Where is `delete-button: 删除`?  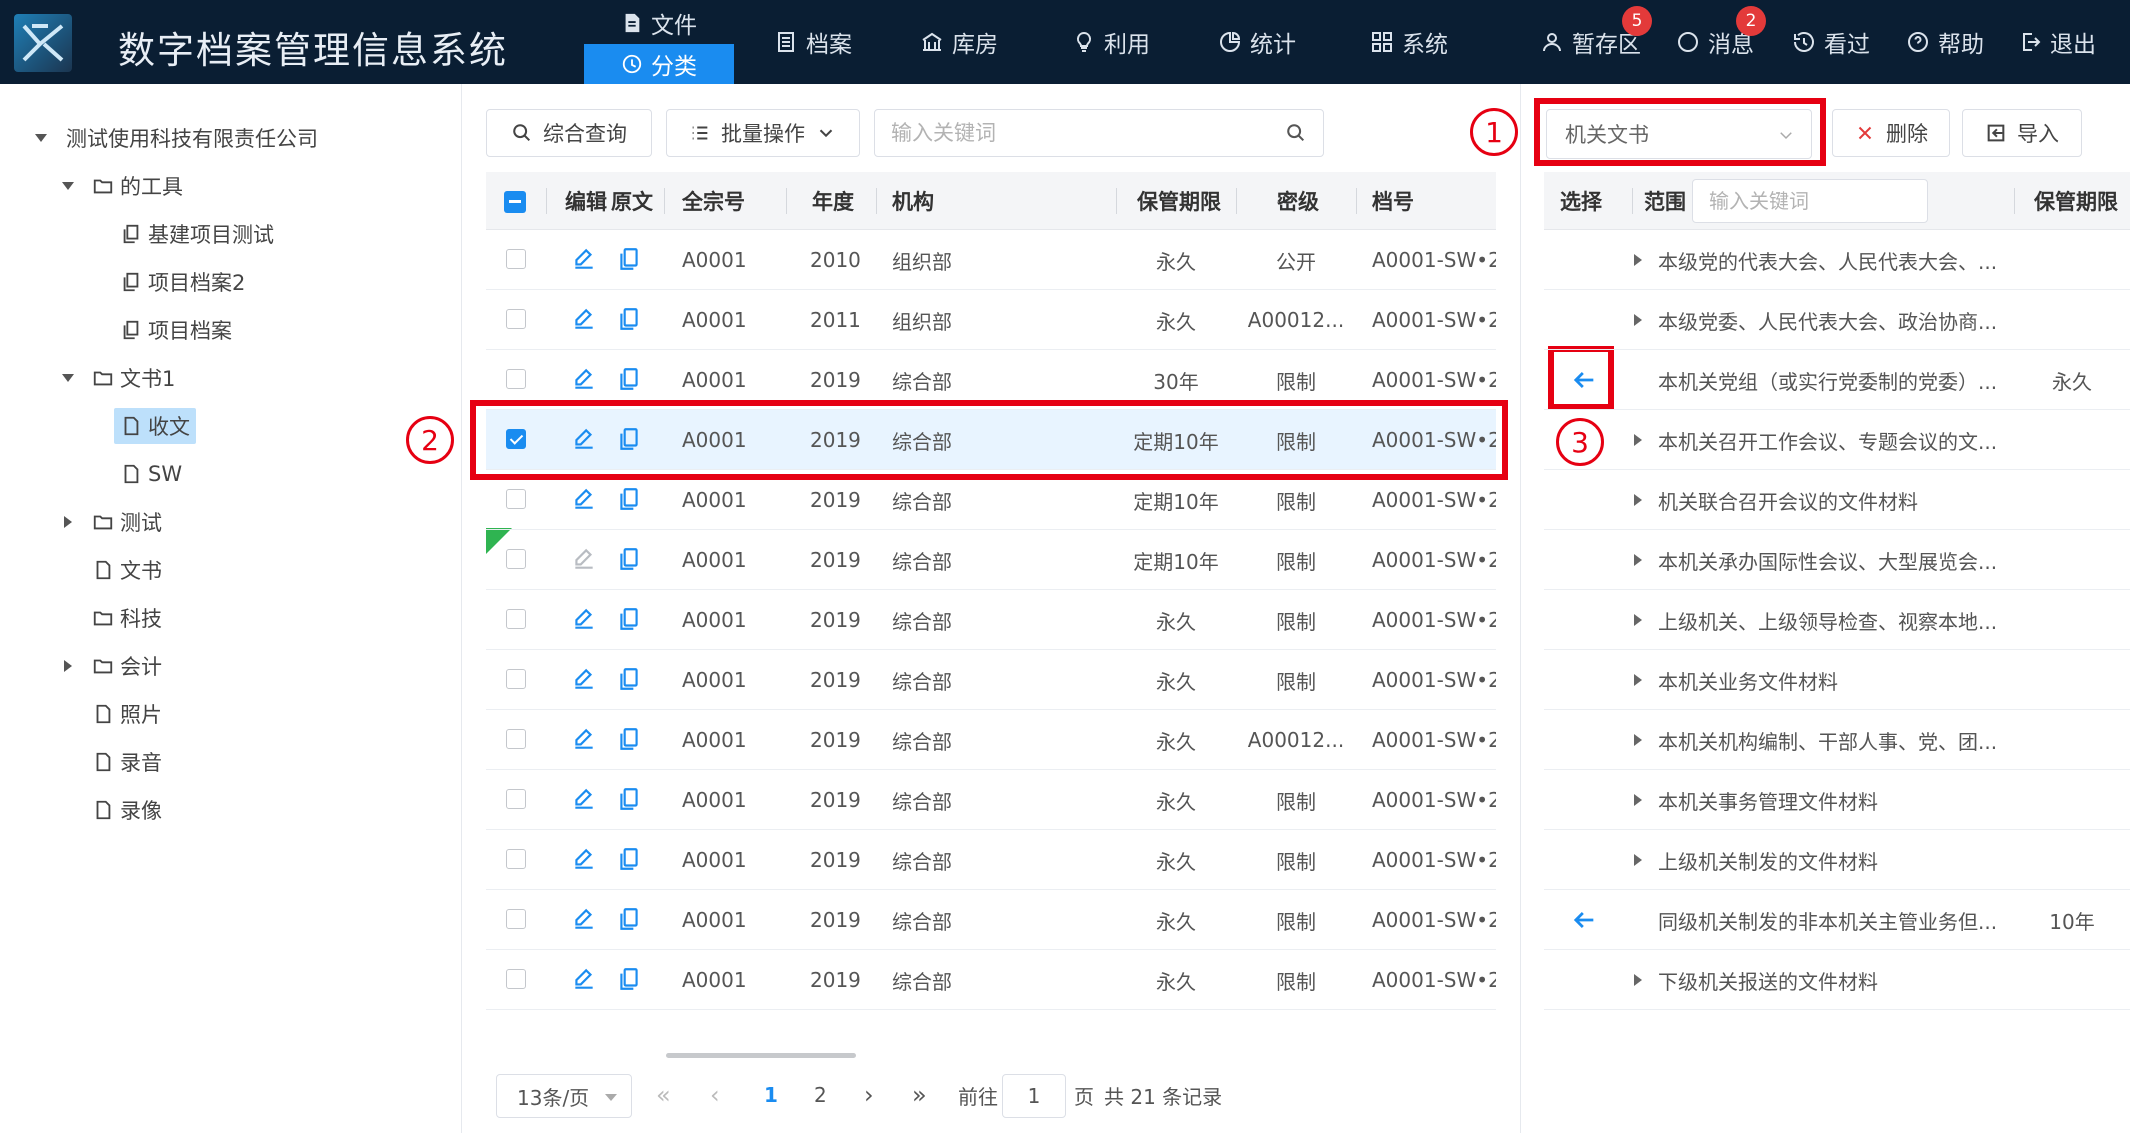
delete-button: 删除 is located at coordinates (1891, 133).